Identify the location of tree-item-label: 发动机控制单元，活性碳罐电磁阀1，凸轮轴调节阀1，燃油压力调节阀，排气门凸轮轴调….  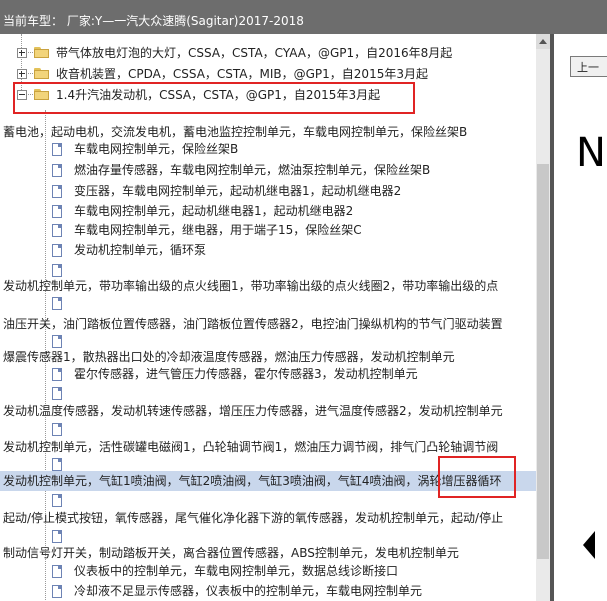
(251, 447).